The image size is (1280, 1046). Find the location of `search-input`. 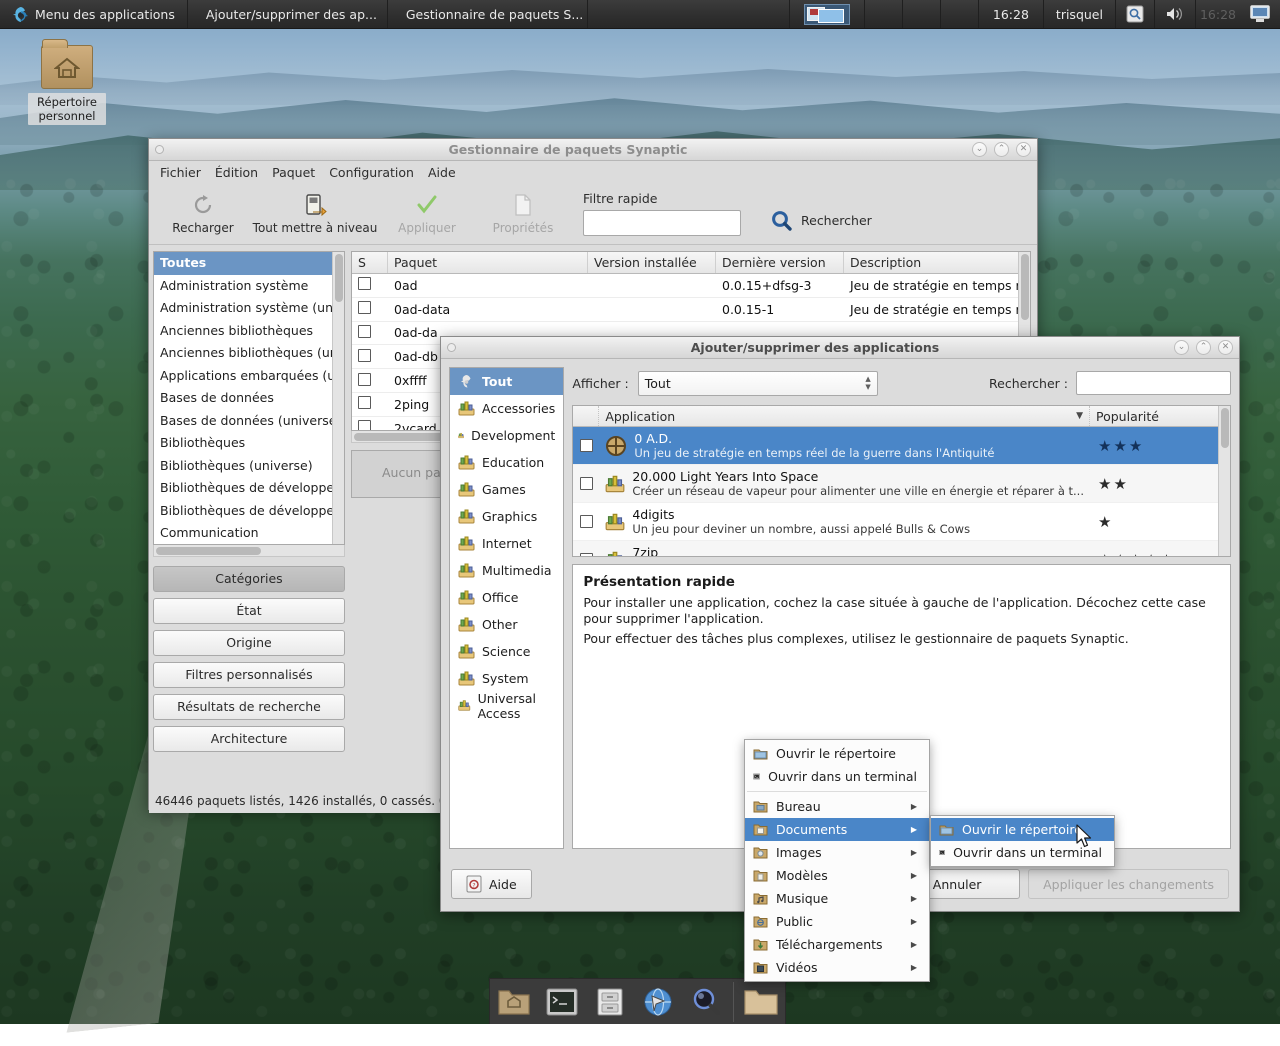

search-input is located at coordinates (1153, 383).